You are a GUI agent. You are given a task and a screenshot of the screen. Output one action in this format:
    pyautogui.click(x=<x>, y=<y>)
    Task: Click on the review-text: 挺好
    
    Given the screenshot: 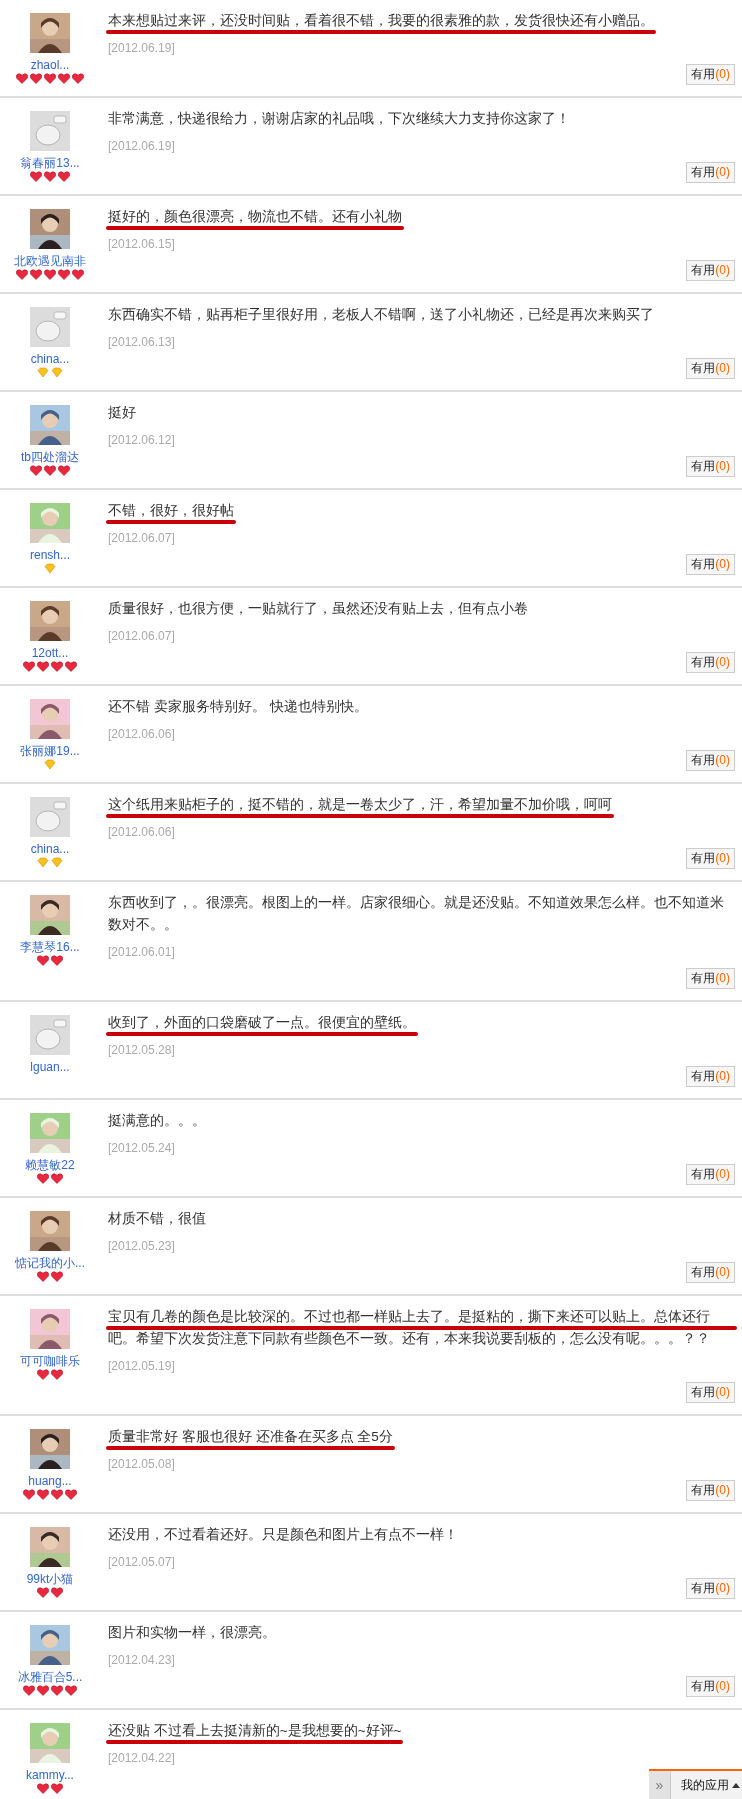 What is the action you would take?
    pyautogui.click(x=122, y=412)
    